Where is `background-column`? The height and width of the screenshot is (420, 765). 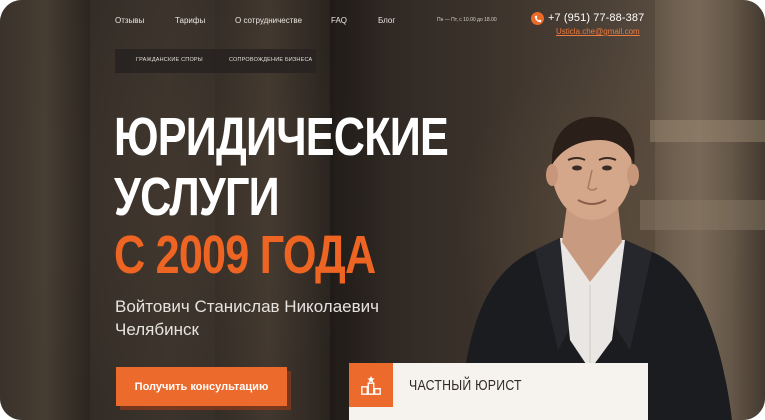 background-column is located at coordinates (45, 210).